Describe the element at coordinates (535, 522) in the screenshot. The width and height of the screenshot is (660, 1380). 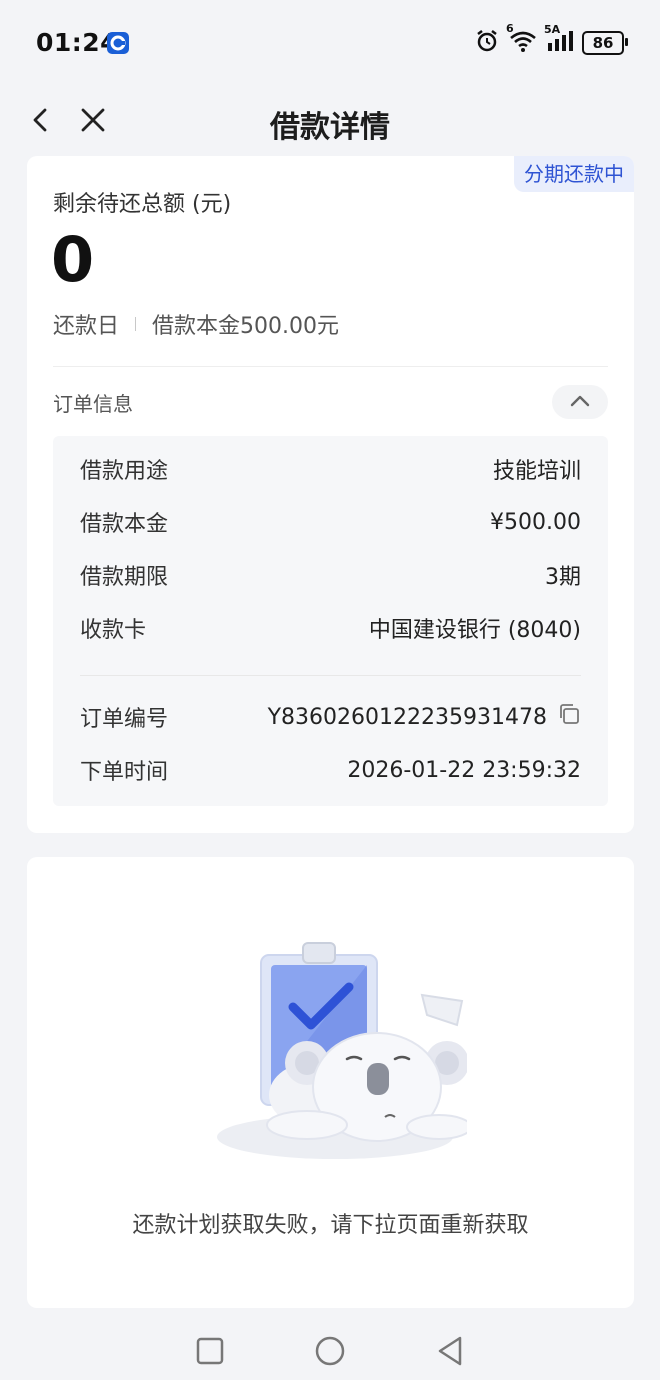
I see `row-value: ¥500.00` at that location.